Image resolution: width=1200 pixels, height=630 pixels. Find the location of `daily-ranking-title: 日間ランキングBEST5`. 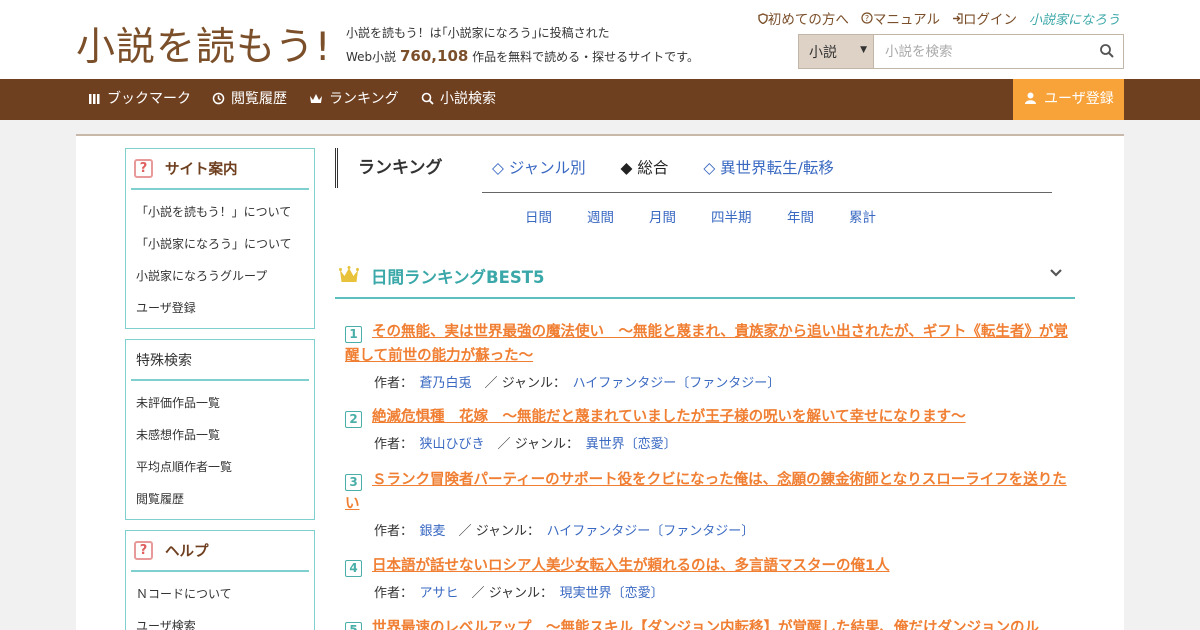

daily-ranking-title: 日間ランキングBEST5 is located at coordinates (458, 277).